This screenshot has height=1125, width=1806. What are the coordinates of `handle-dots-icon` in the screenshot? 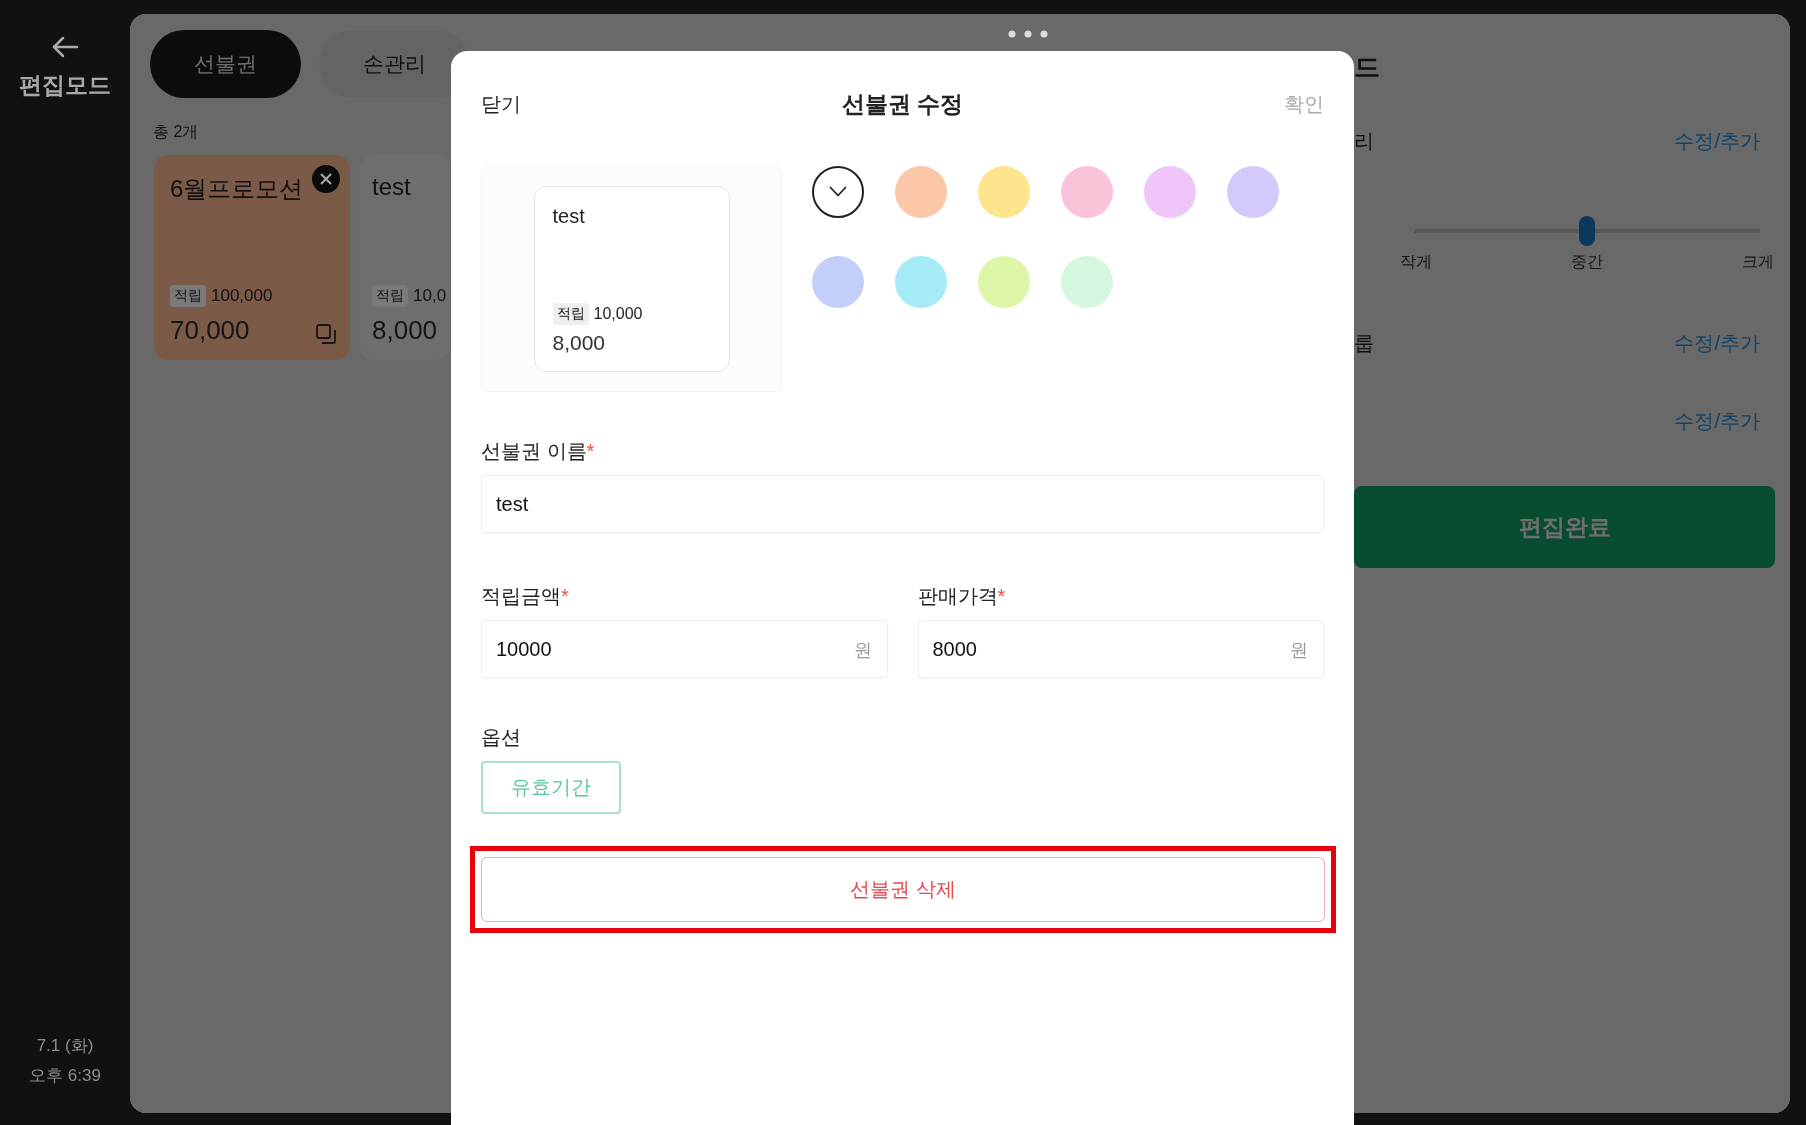 It's located at (1028, 34).